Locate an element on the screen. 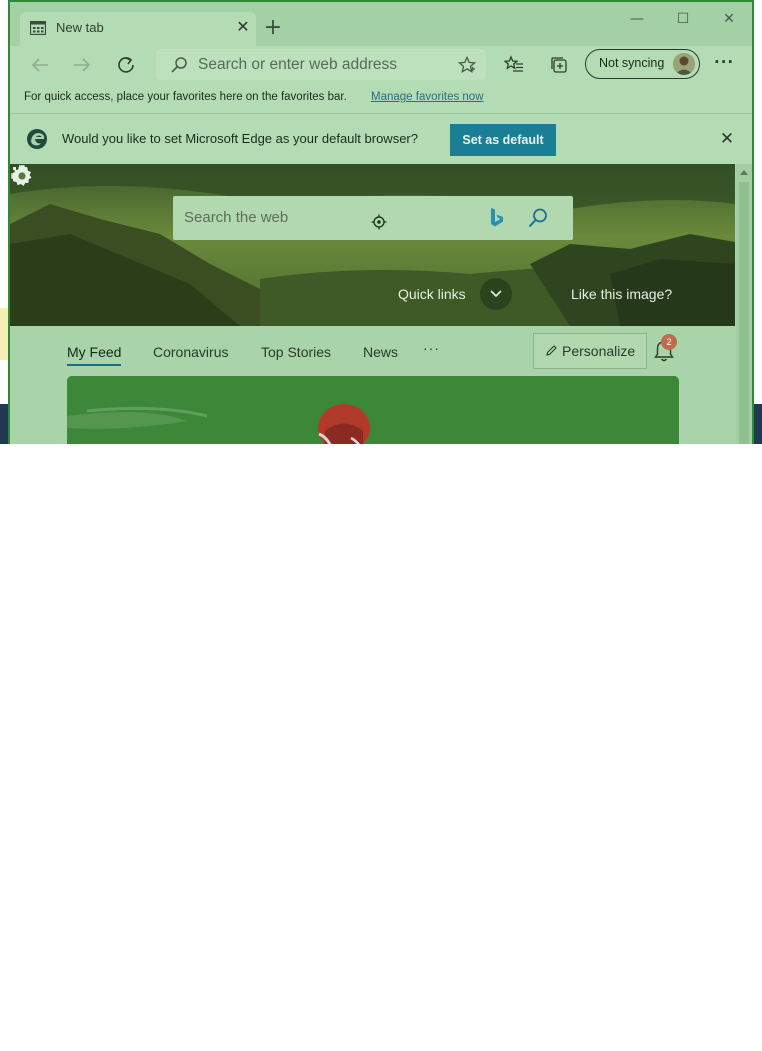 This screenshot has width=762, height=1051. scroll-up-arrow-icon is located at coordinates (744, 172).